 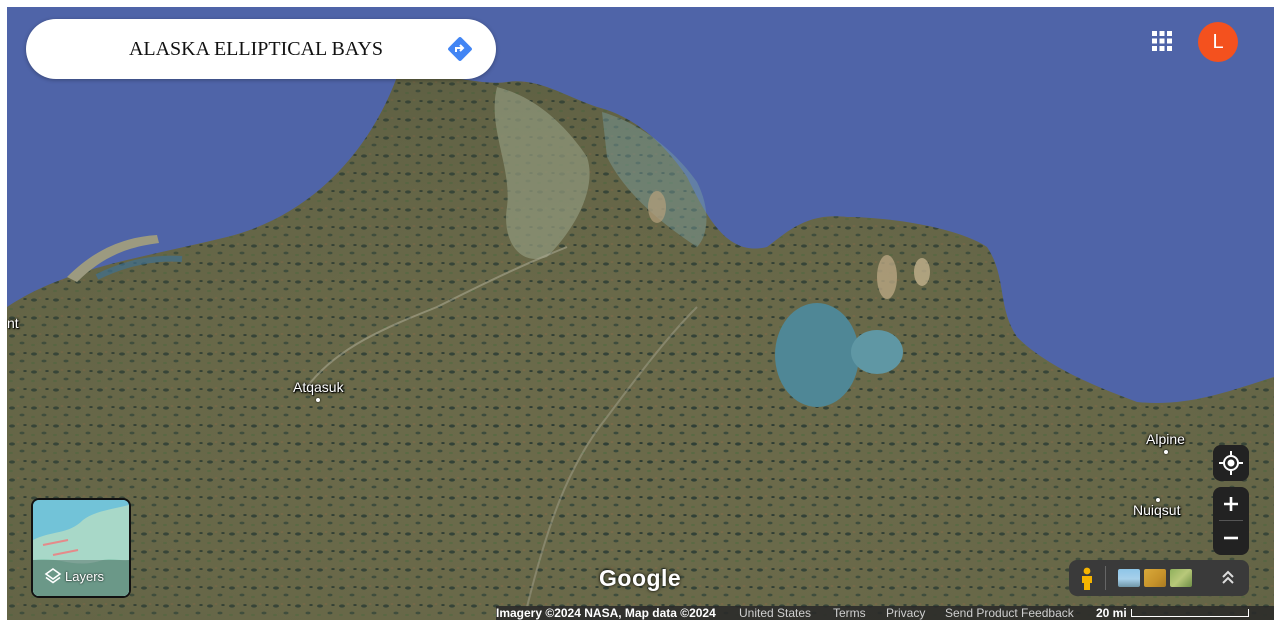 What do you see at coordinates (1156, 510) in the screenshot?
I see `place-label-nuiqsut: Nuiqsut` at bounding box center [1156, 510].